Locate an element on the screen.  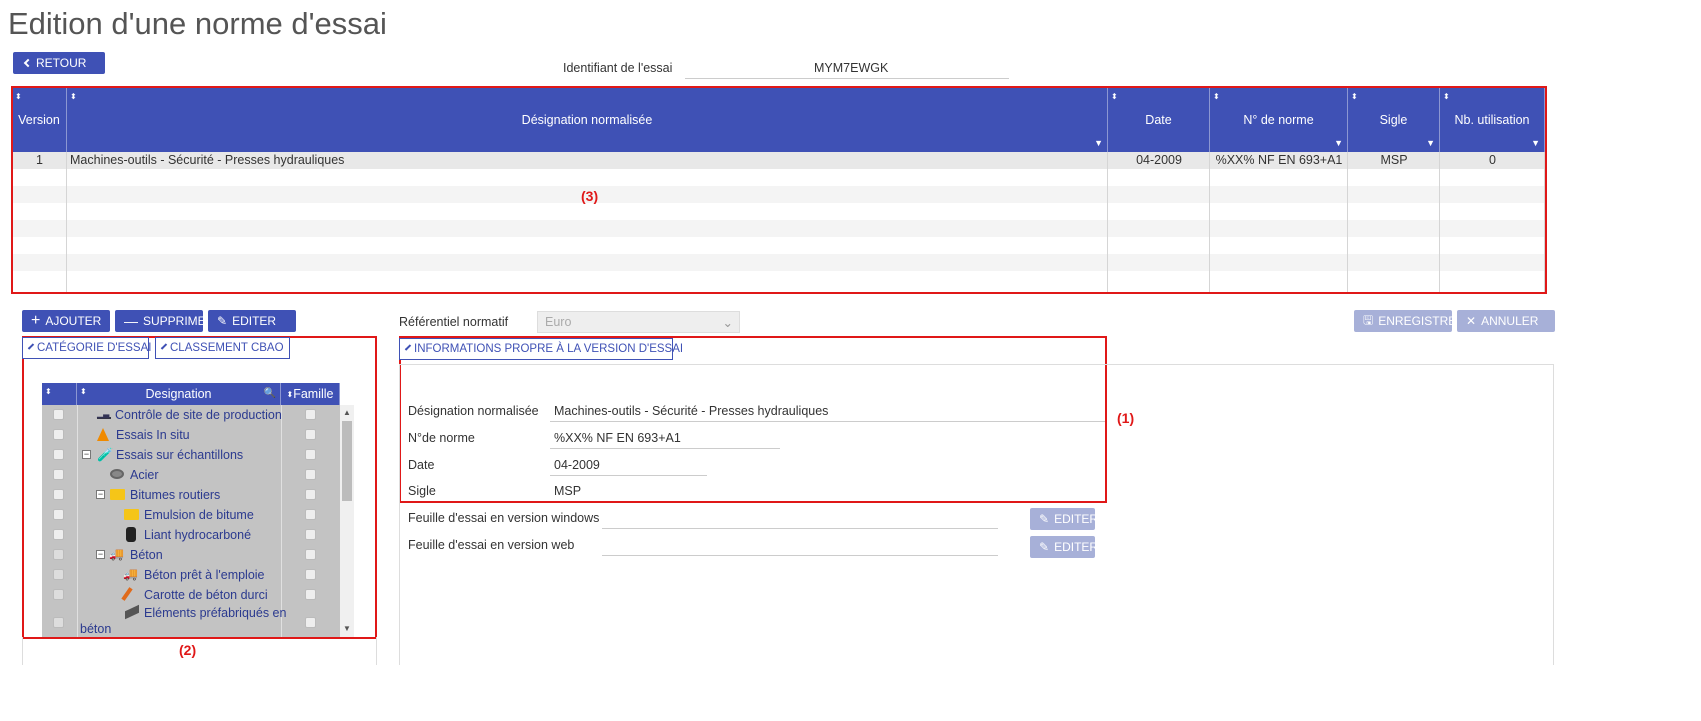
category-panel is located at coordinates (199, 651).